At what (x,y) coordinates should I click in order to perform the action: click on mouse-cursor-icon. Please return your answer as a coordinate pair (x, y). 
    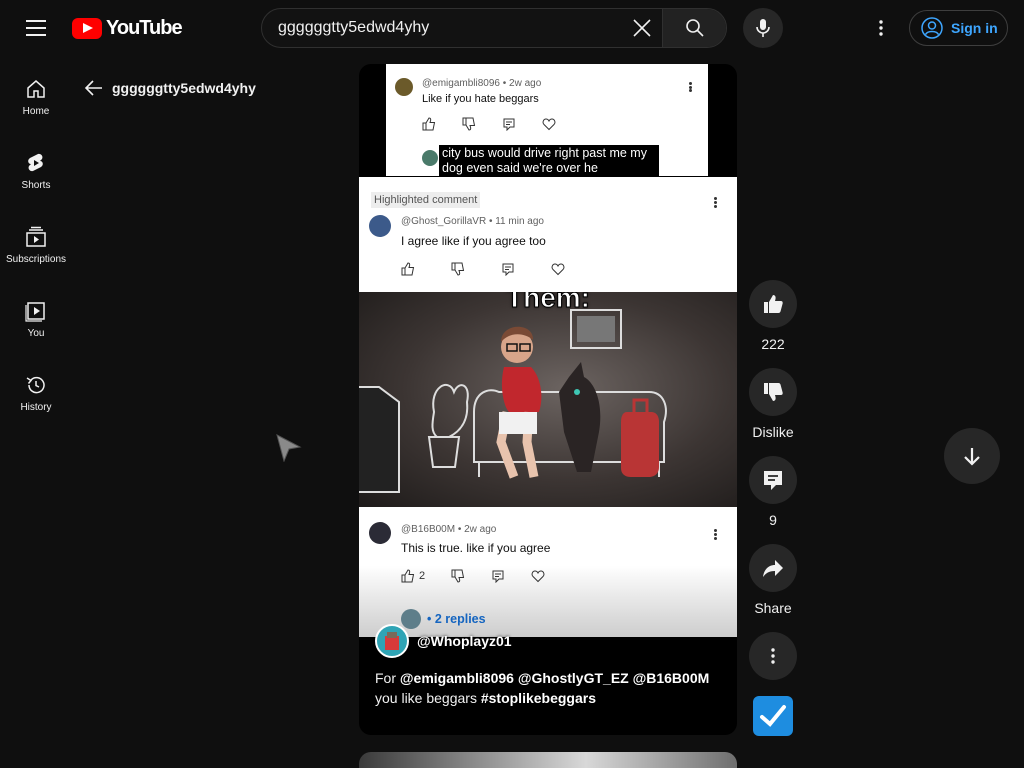
    Looking at the image, I should click on (289, 448).